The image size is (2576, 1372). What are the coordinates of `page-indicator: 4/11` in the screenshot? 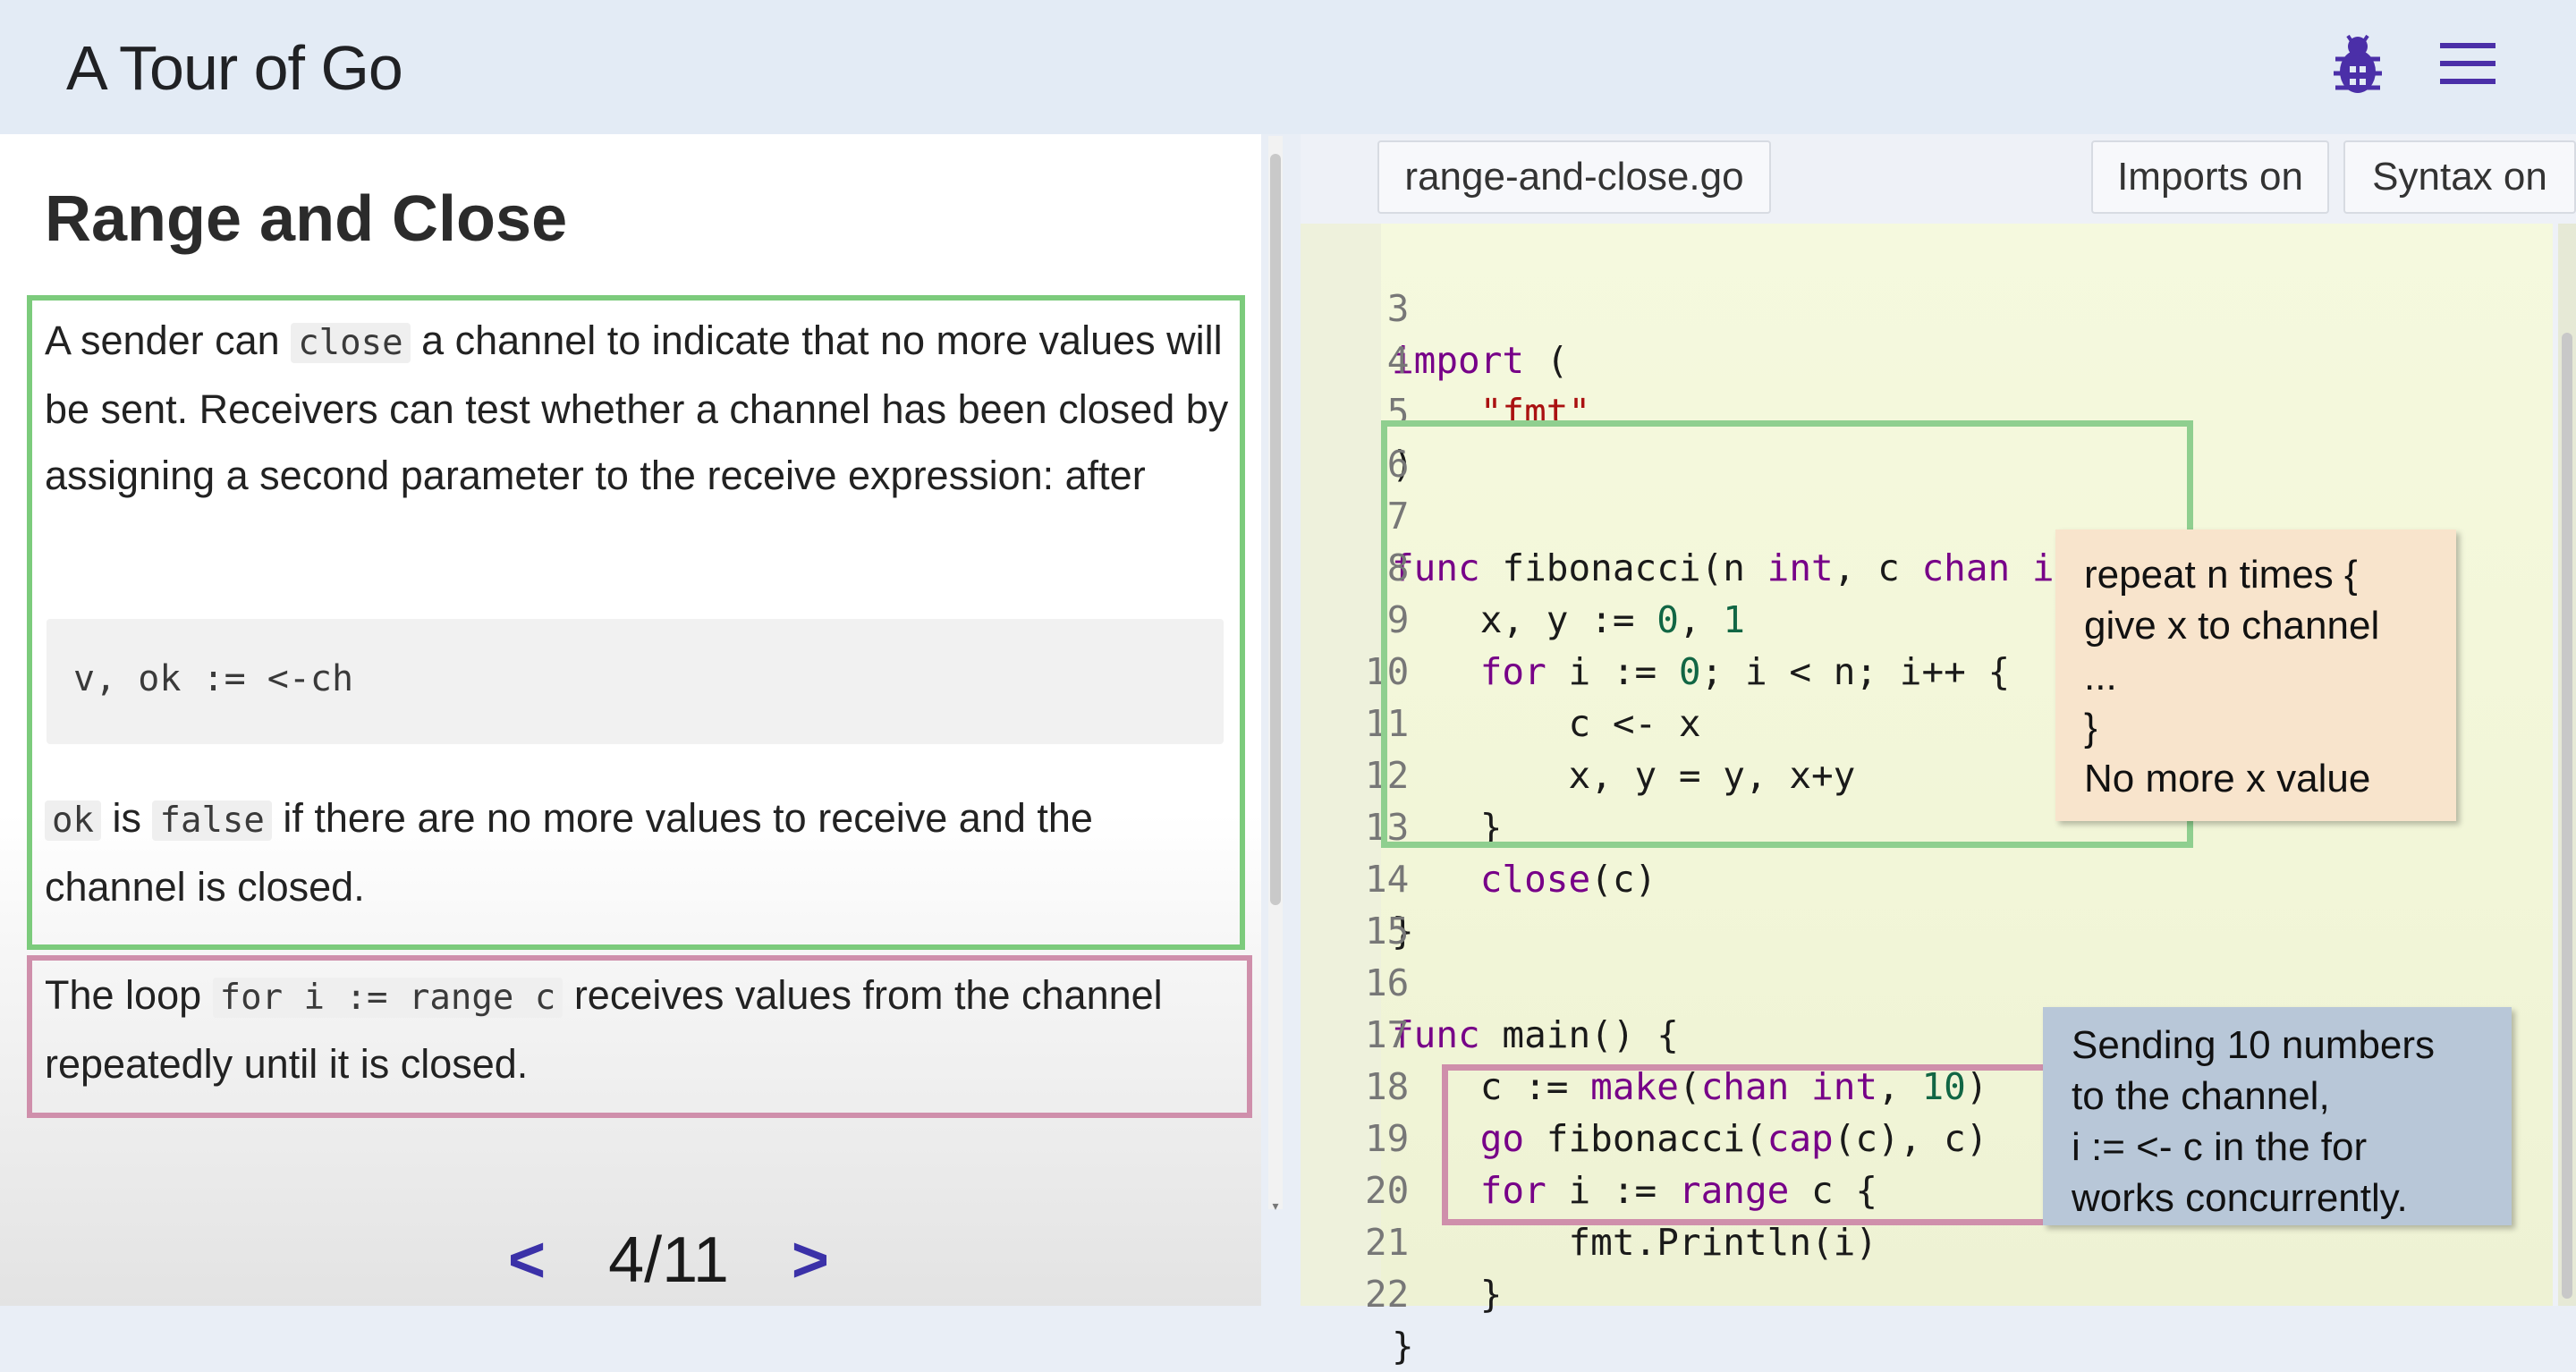 It's located at (668, 1260).